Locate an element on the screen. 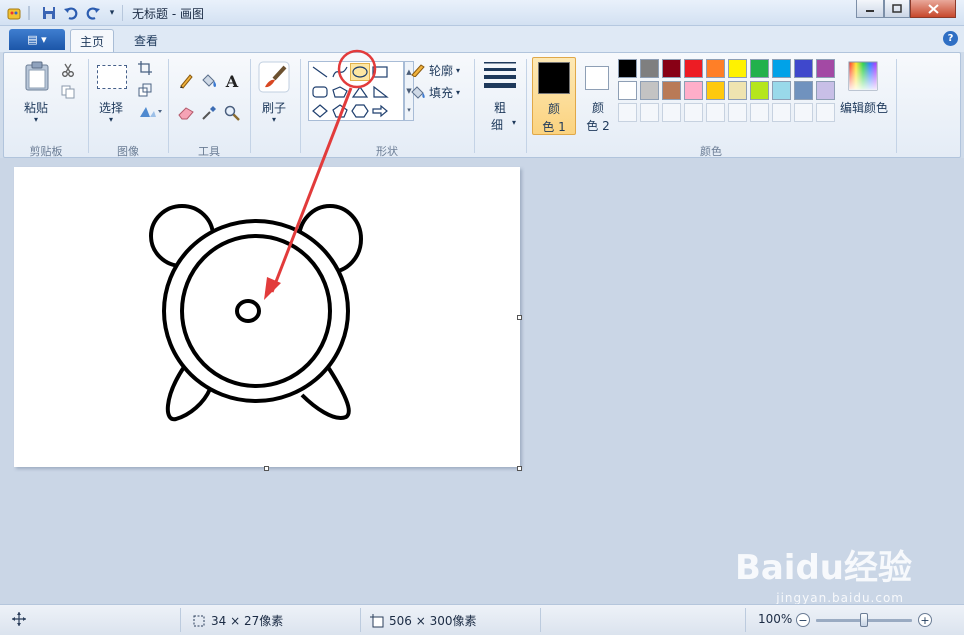 The height and width of the screenshot is (635, 964). polygon-shape-icon is located at coordinates (340, 92).